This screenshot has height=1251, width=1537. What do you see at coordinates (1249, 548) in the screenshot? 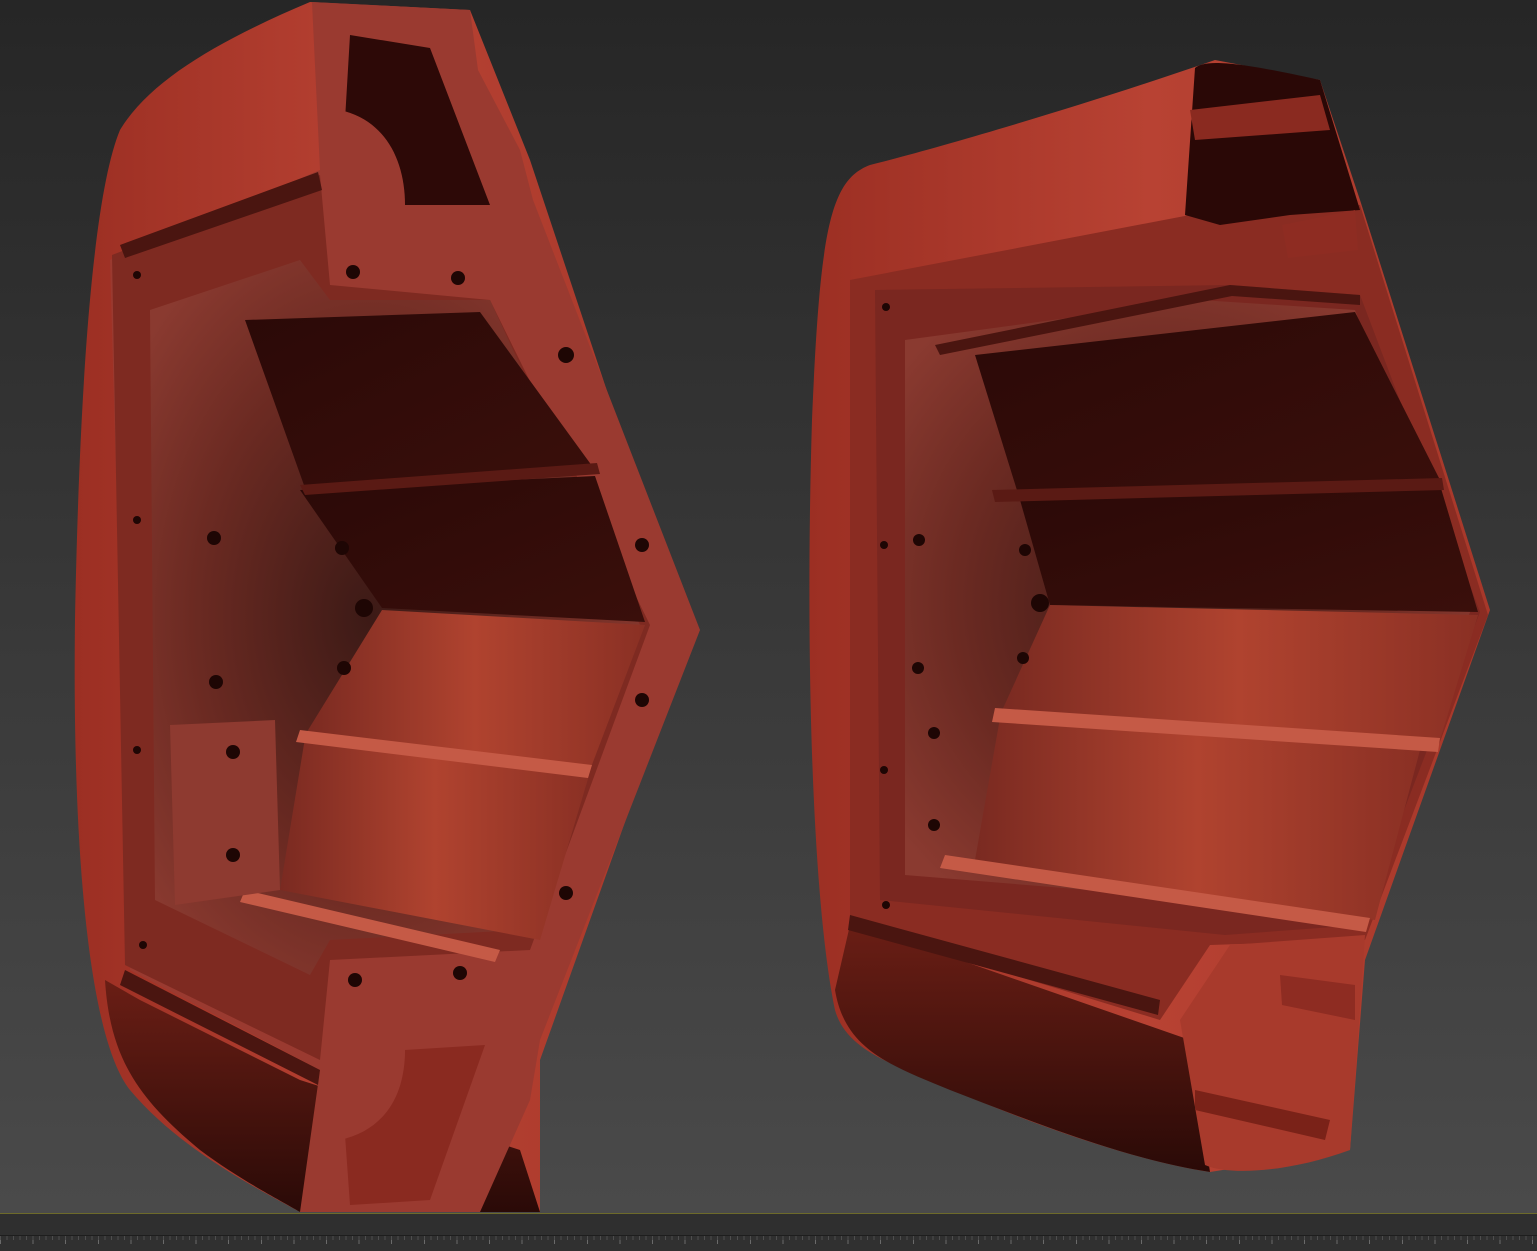
I see `right-mid-compartment` at bounding box center [1249, 548].